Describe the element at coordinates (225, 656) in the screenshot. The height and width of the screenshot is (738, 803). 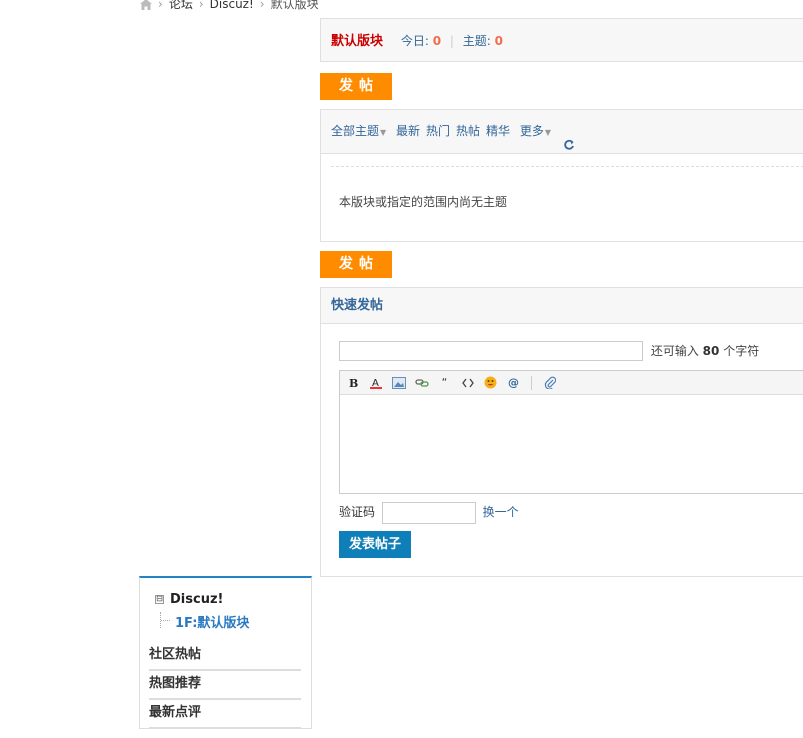
I see `sidebar-link-hot-threads: 社区热帖` at that location.